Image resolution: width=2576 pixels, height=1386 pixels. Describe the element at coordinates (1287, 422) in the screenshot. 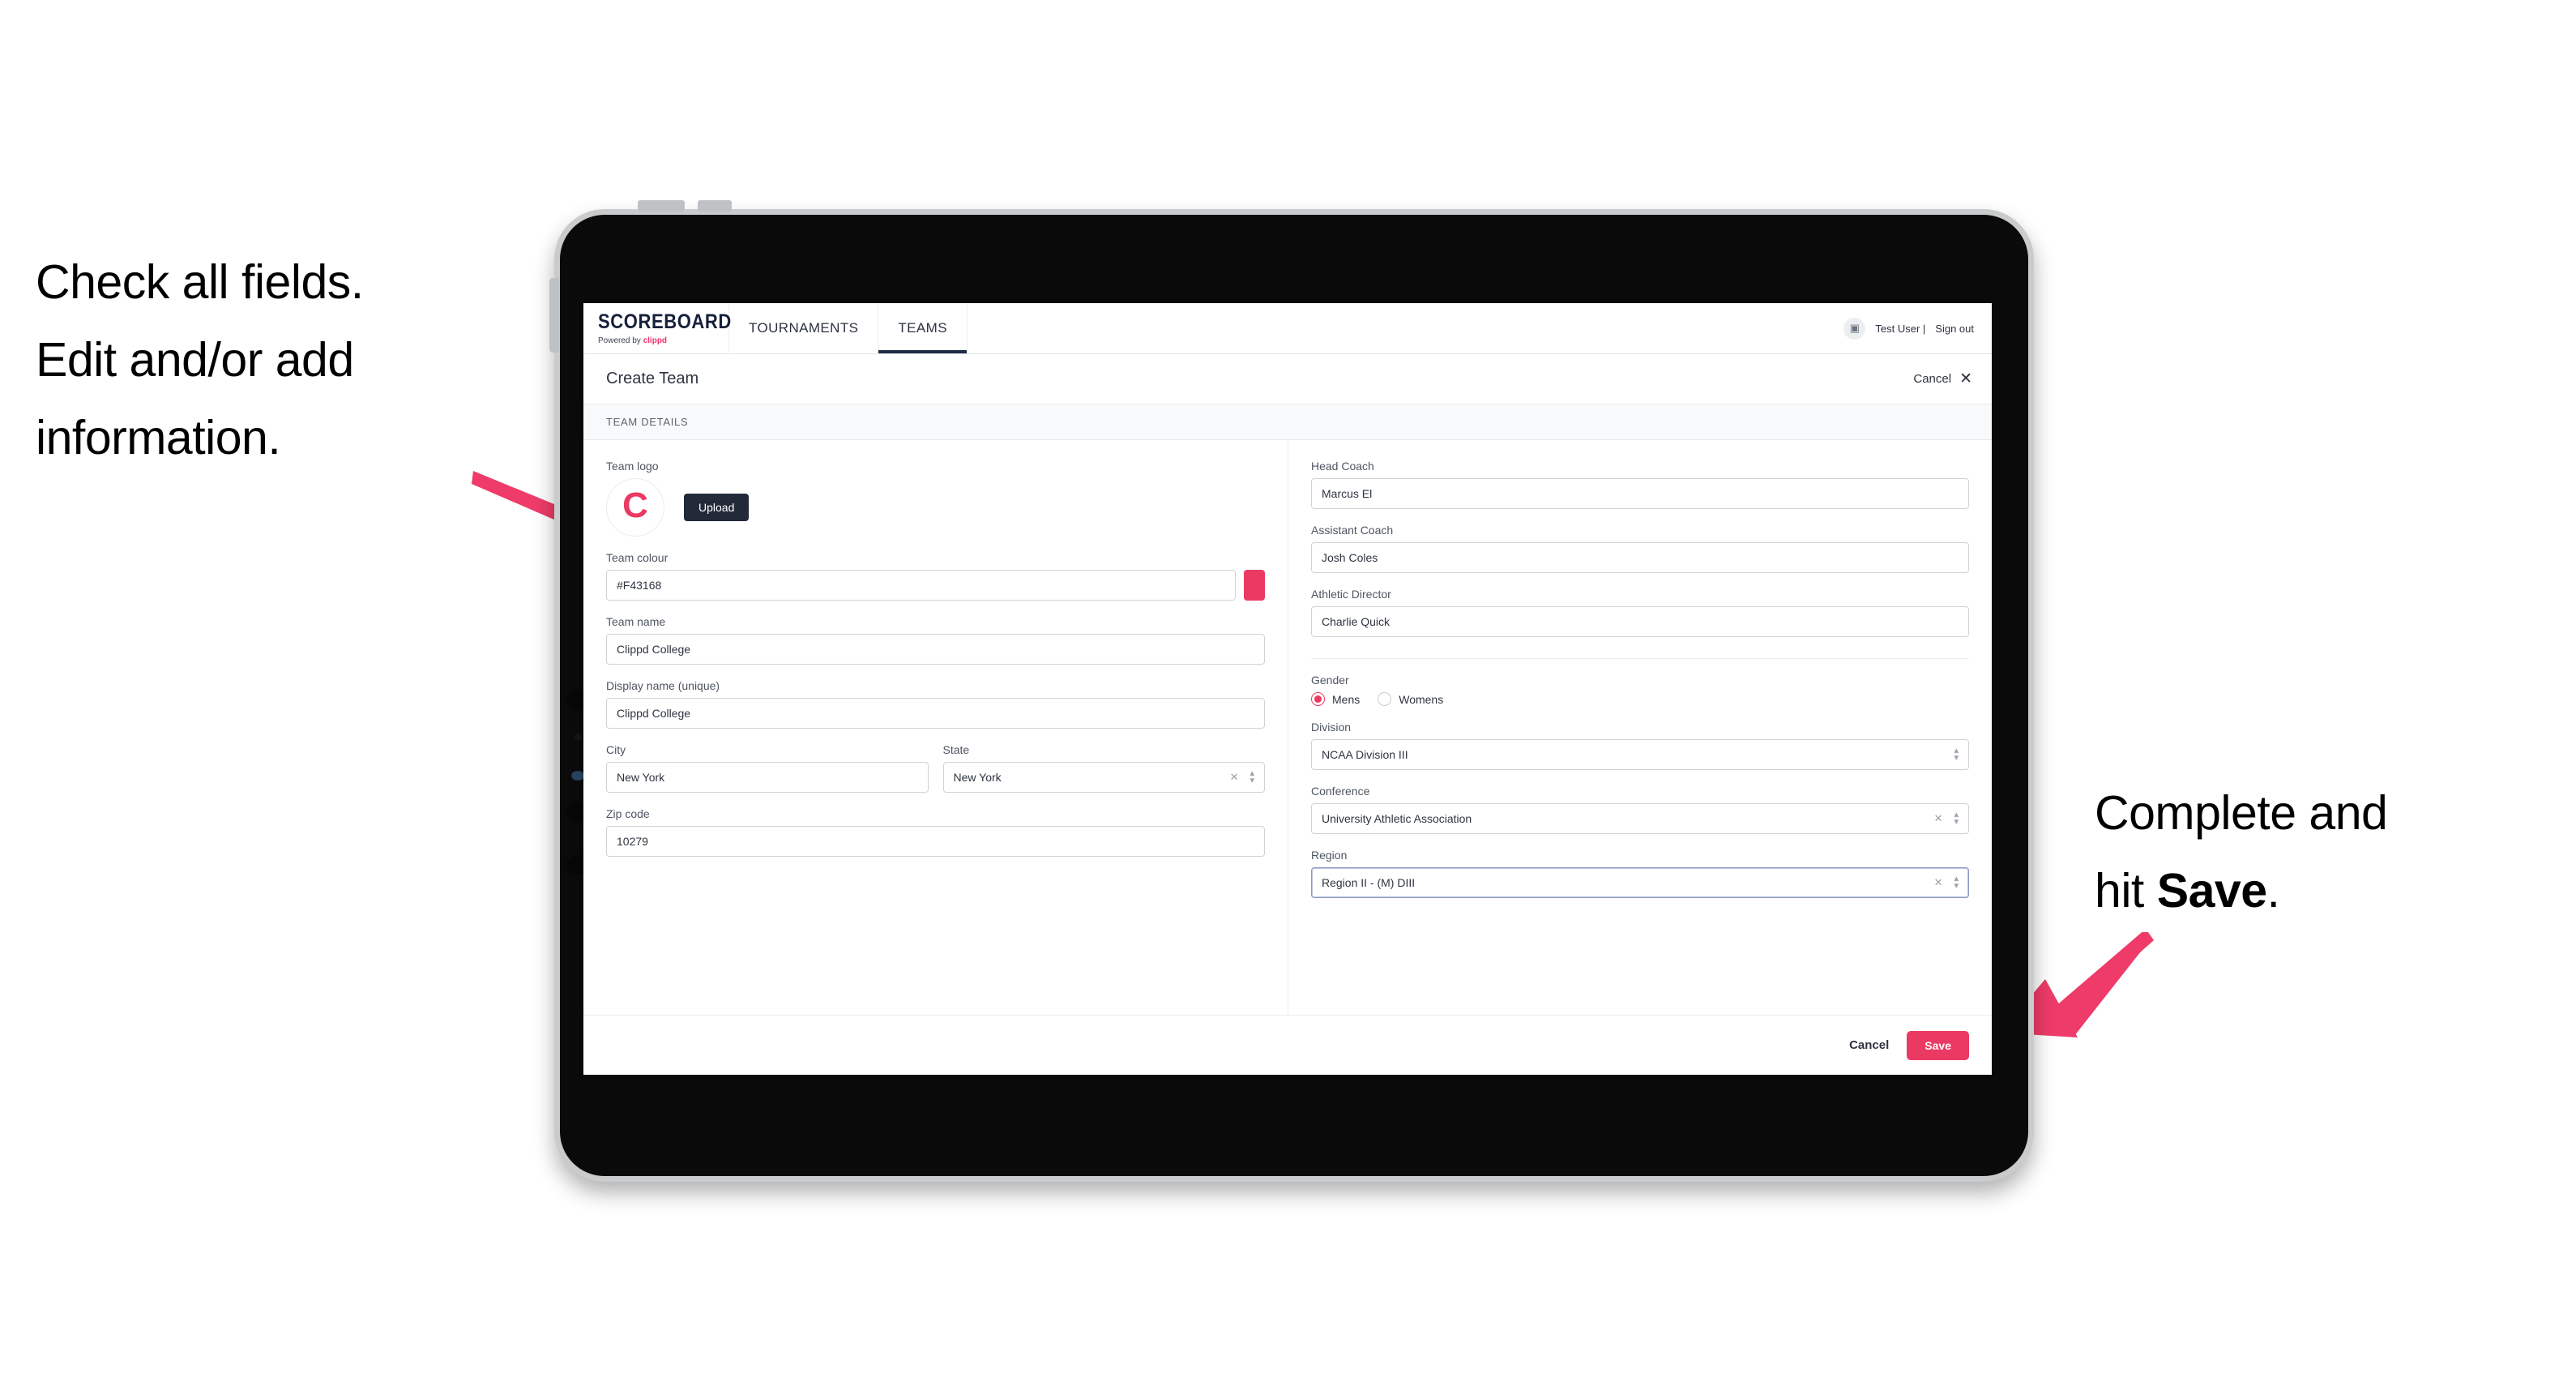

I see `section-header-team-details: TEAM DETAILS` at that location.